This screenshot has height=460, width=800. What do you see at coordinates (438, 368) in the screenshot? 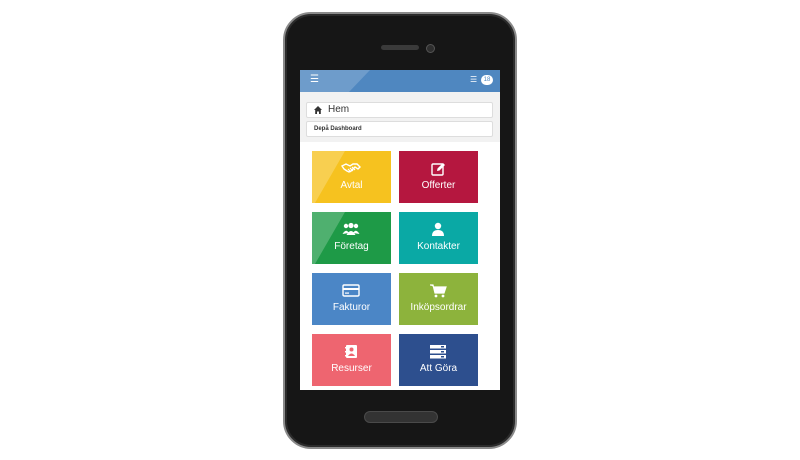
I see `tile-label: Att Göra` at bounding box center [438, 368].